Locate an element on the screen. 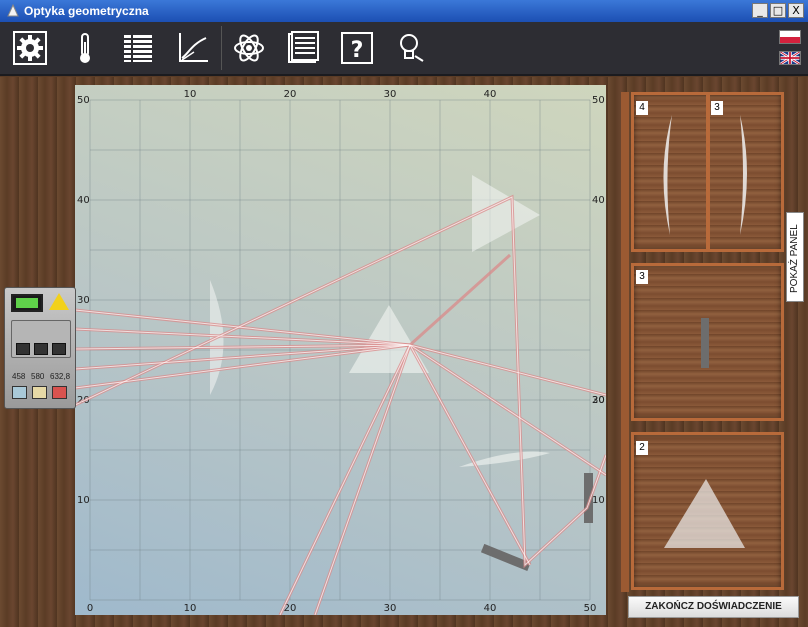 The height and width of the screenshot is (627, 808). mirror-box: 3 is located at coordinates (707, 342).